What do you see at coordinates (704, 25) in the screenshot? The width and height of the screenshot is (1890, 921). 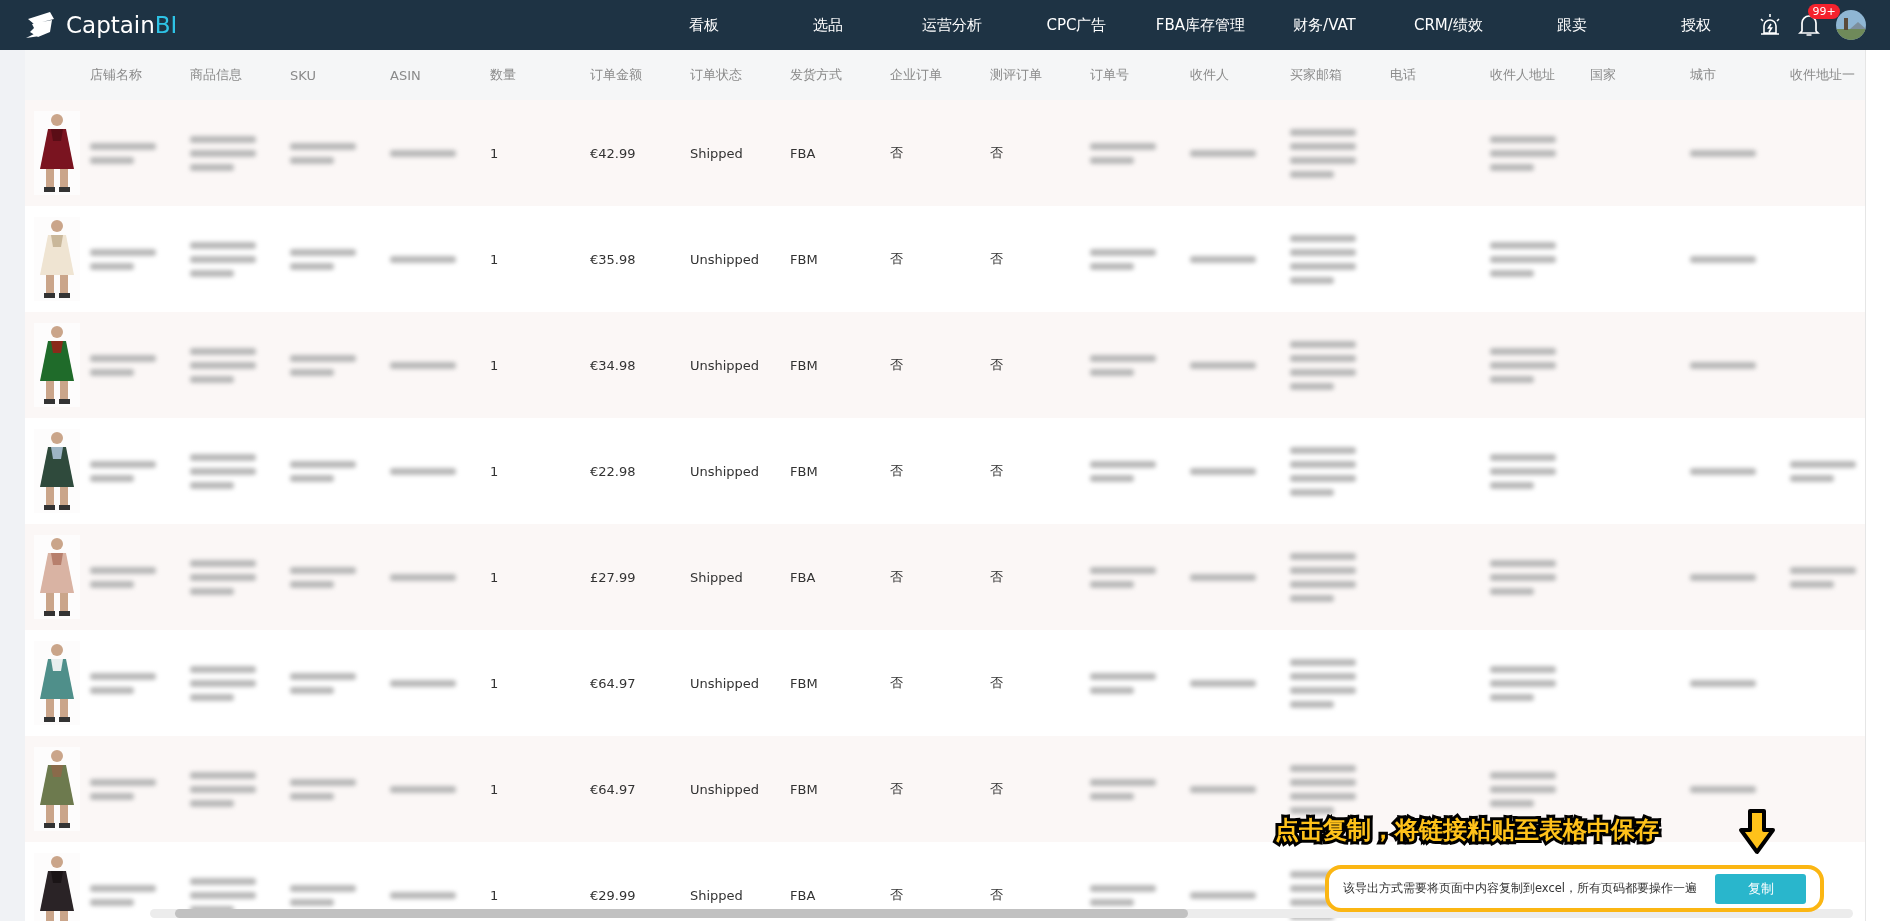 I see `nav-item: 看板` at bounding box center [704, 25].